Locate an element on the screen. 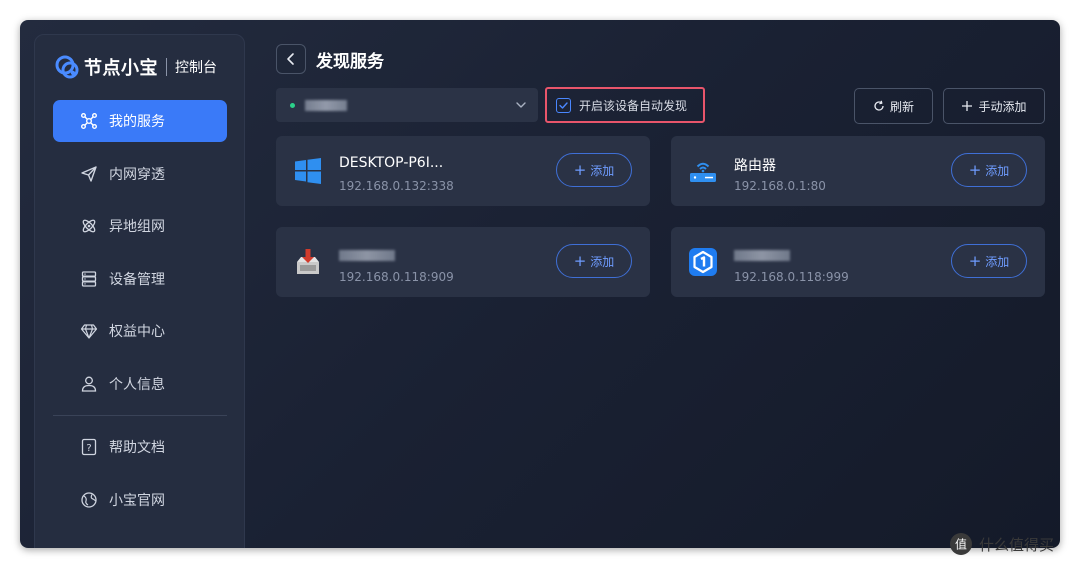 This screenshot has width=1080, height=568. sidebar-item-label: 权益中心 is located at coordinates (137, 332).